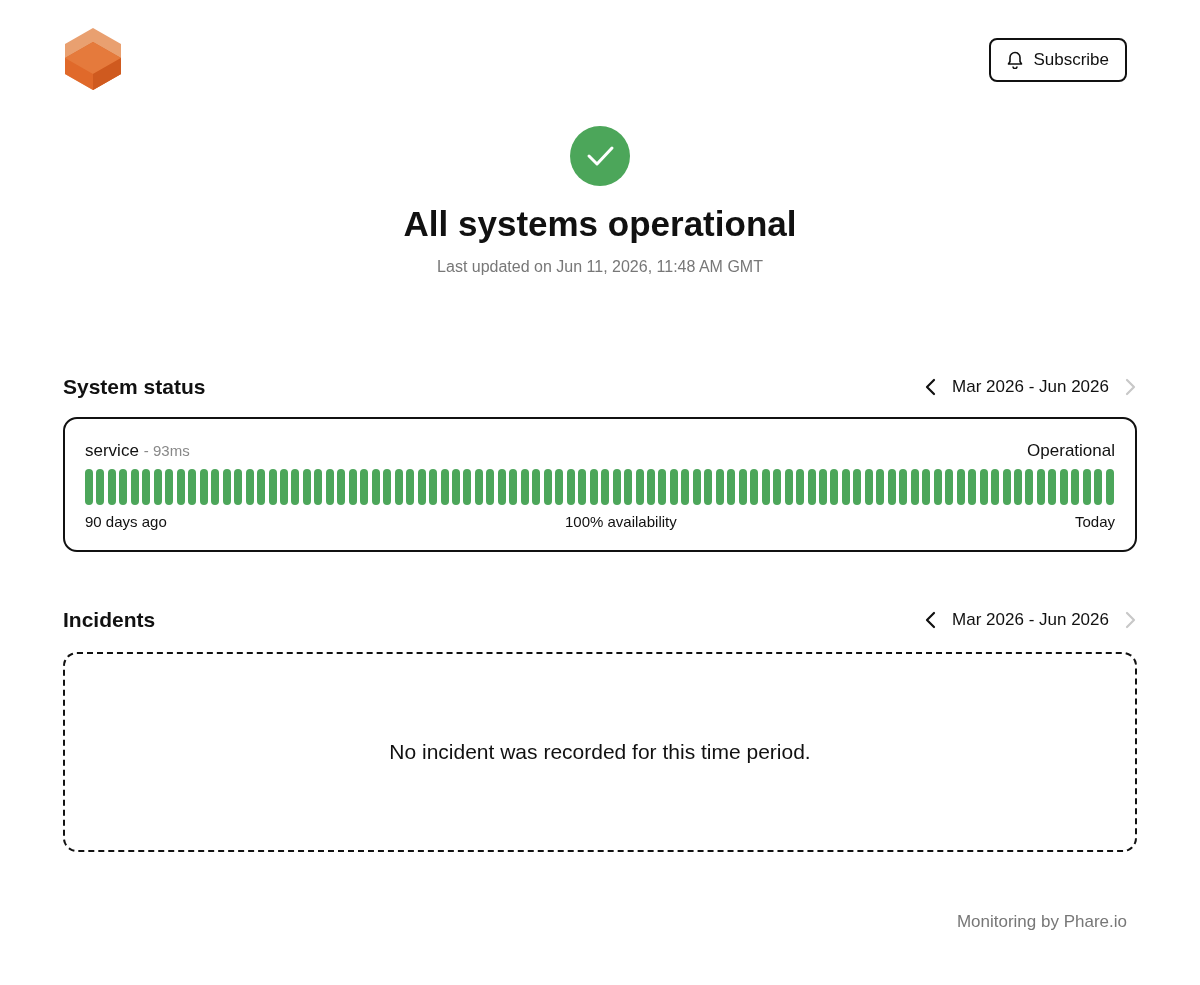  I want to click on start-label: 90 days ago, so click(126, 521).